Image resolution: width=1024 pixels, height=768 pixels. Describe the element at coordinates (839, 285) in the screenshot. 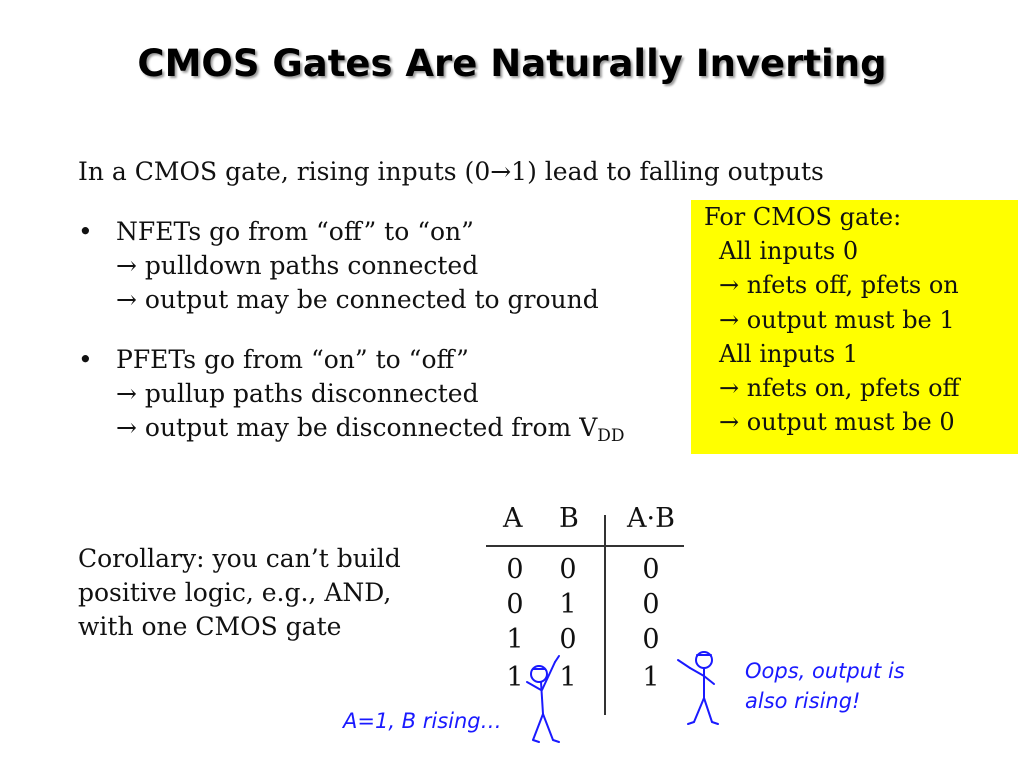

I see `callout-line: → nfets off, pfets on` at that location.